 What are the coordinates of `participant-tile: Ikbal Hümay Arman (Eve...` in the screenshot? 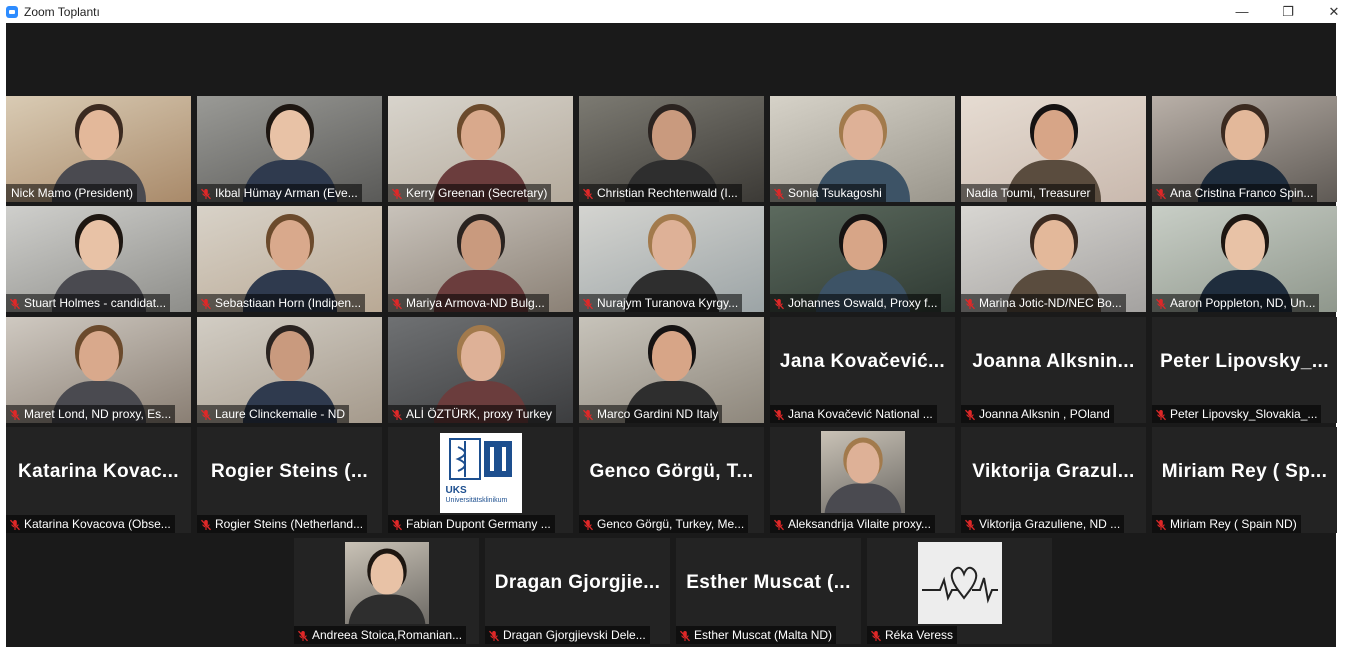 It's located at (289, 149).